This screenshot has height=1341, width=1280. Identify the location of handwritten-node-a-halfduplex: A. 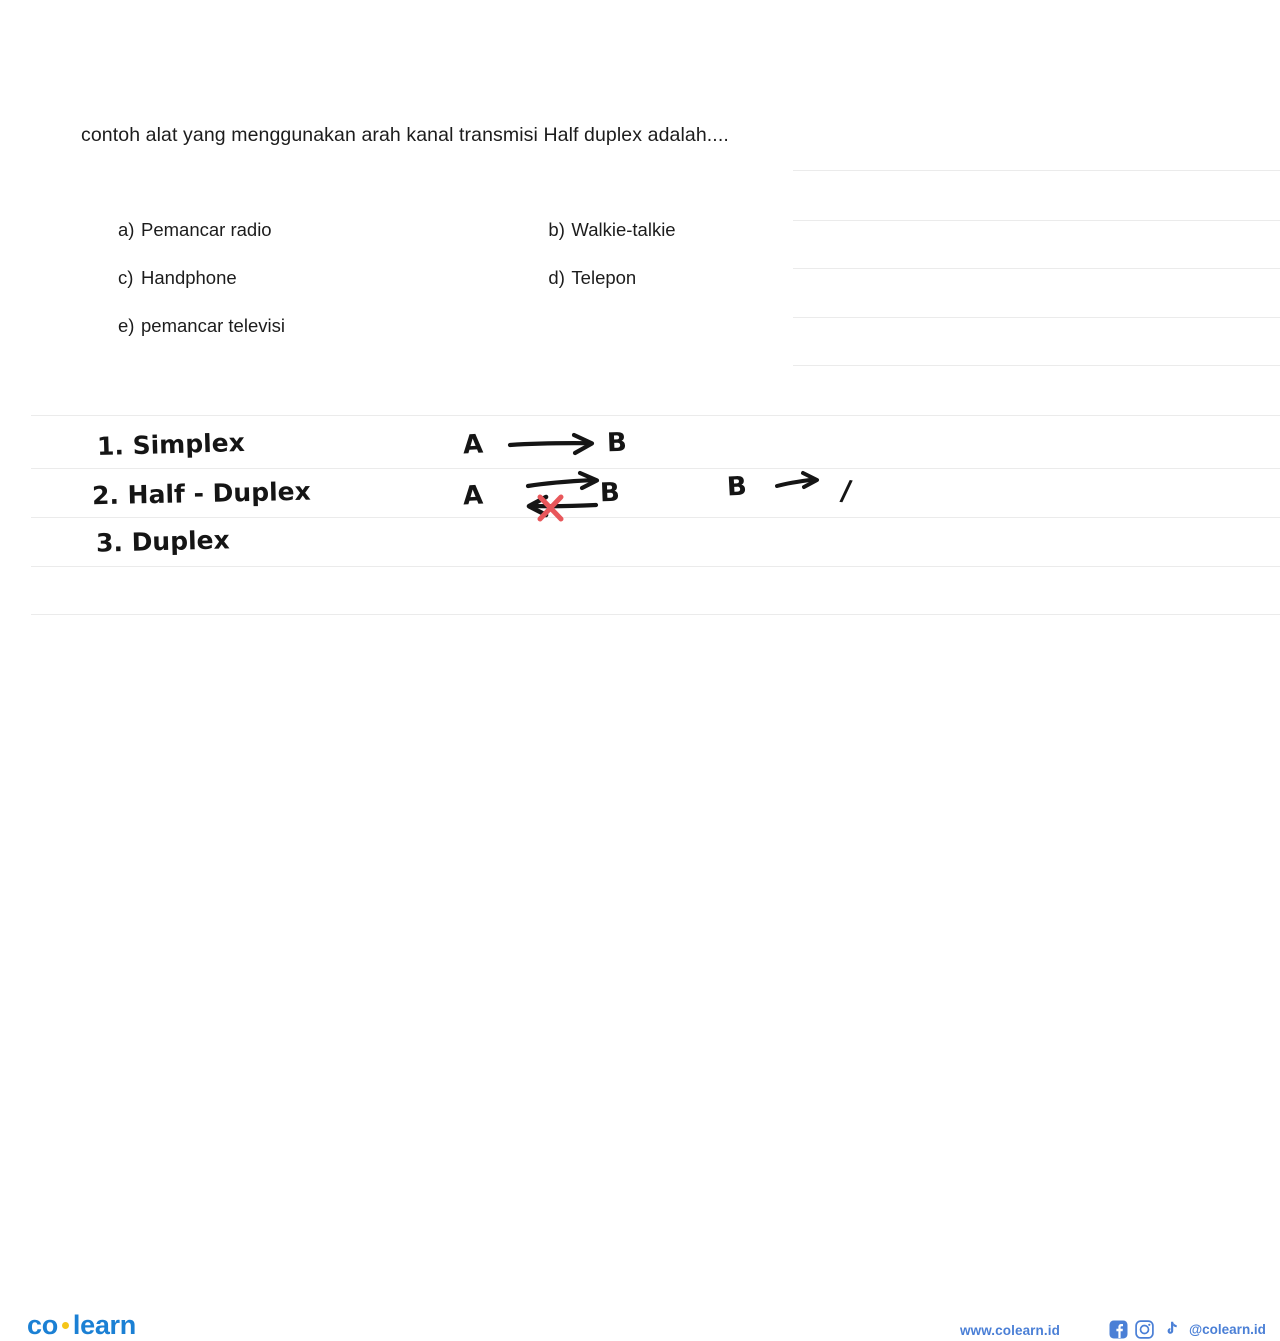
(473, 496).